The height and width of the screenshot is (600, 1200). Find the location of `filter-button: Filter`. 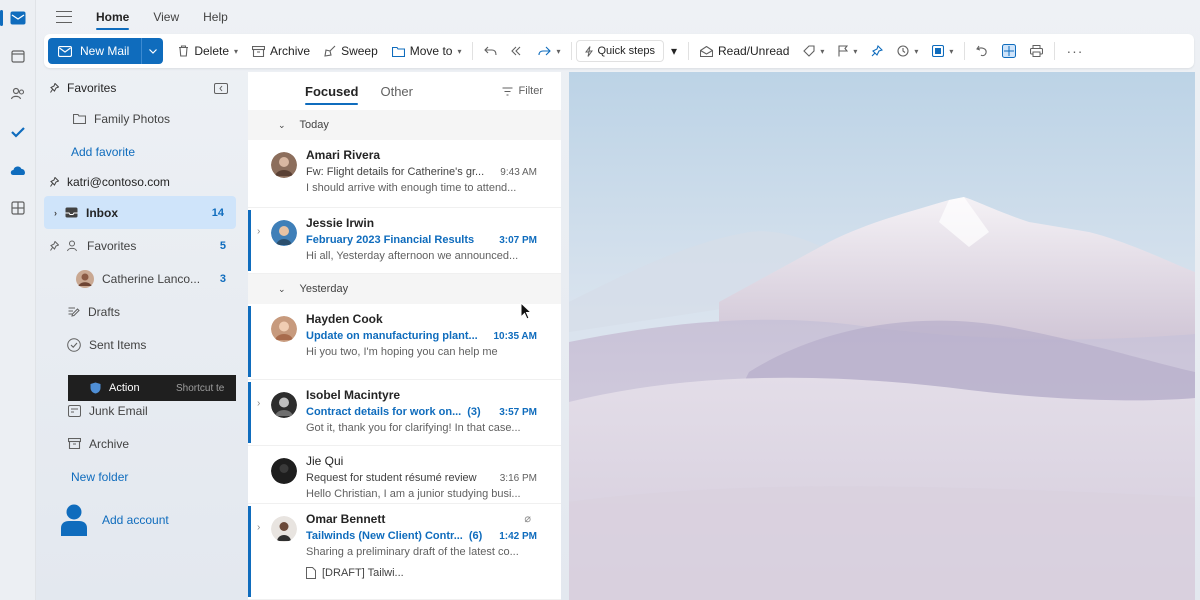

filter-button: Filter is located at coordinates (522, 91).